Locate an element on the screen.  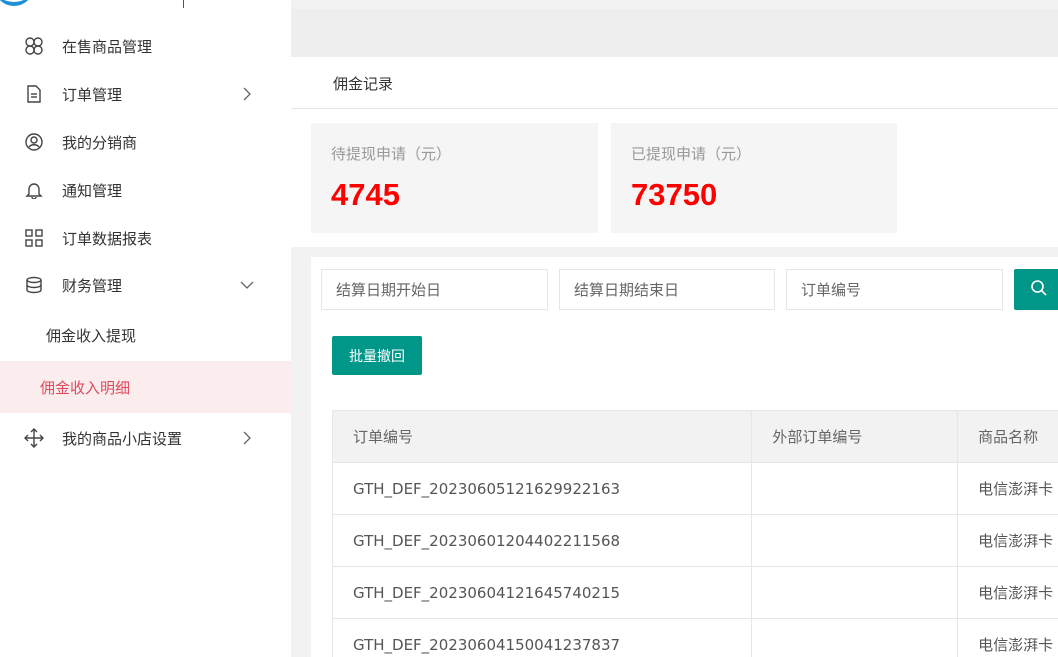
column-header: 商品名称 is located at coordinates (1008, 436).